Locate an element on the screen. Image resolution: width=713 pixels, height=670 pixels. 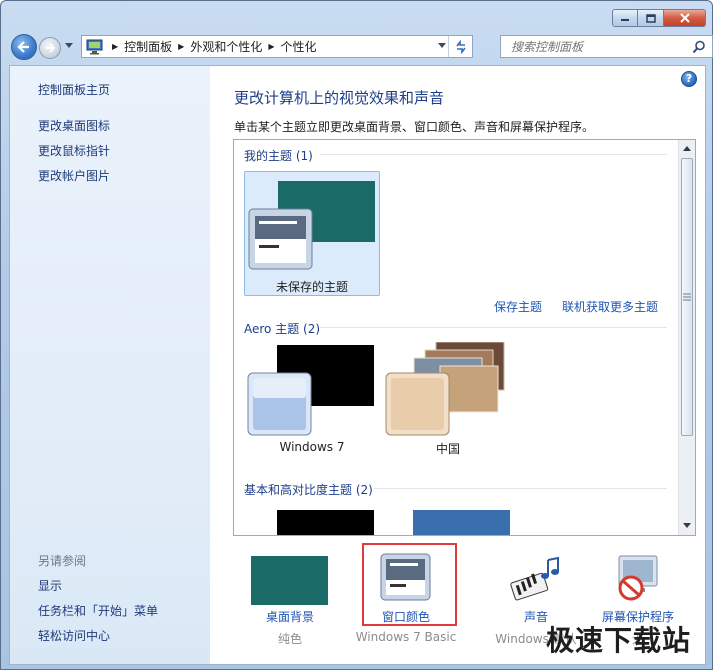
close-icon is located at coordinates (684, 18).